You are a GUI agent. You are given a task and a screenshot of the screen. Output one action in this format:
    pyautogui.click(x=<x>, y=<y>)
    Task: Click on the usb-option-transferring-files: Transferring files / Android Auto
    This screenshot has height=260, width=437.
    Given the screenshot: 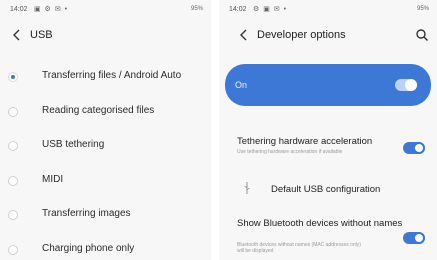 What is the action you would take?
    pyautogui.click(x=105, y=77)
    